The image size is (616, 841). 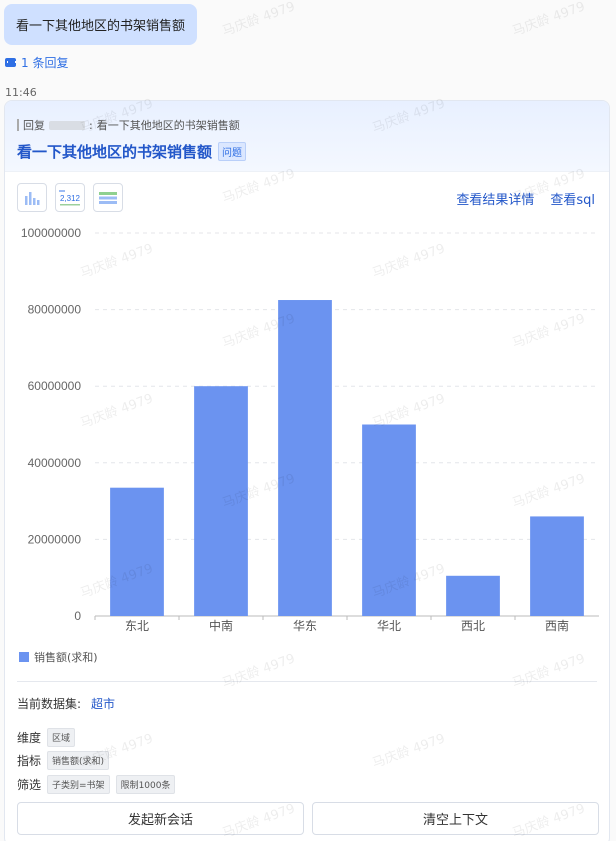 What do you see at coordinates (145, 784) in the screenshot?
I see `filter-chip-limit: 限制1000条` at bounding box center [145, 784].